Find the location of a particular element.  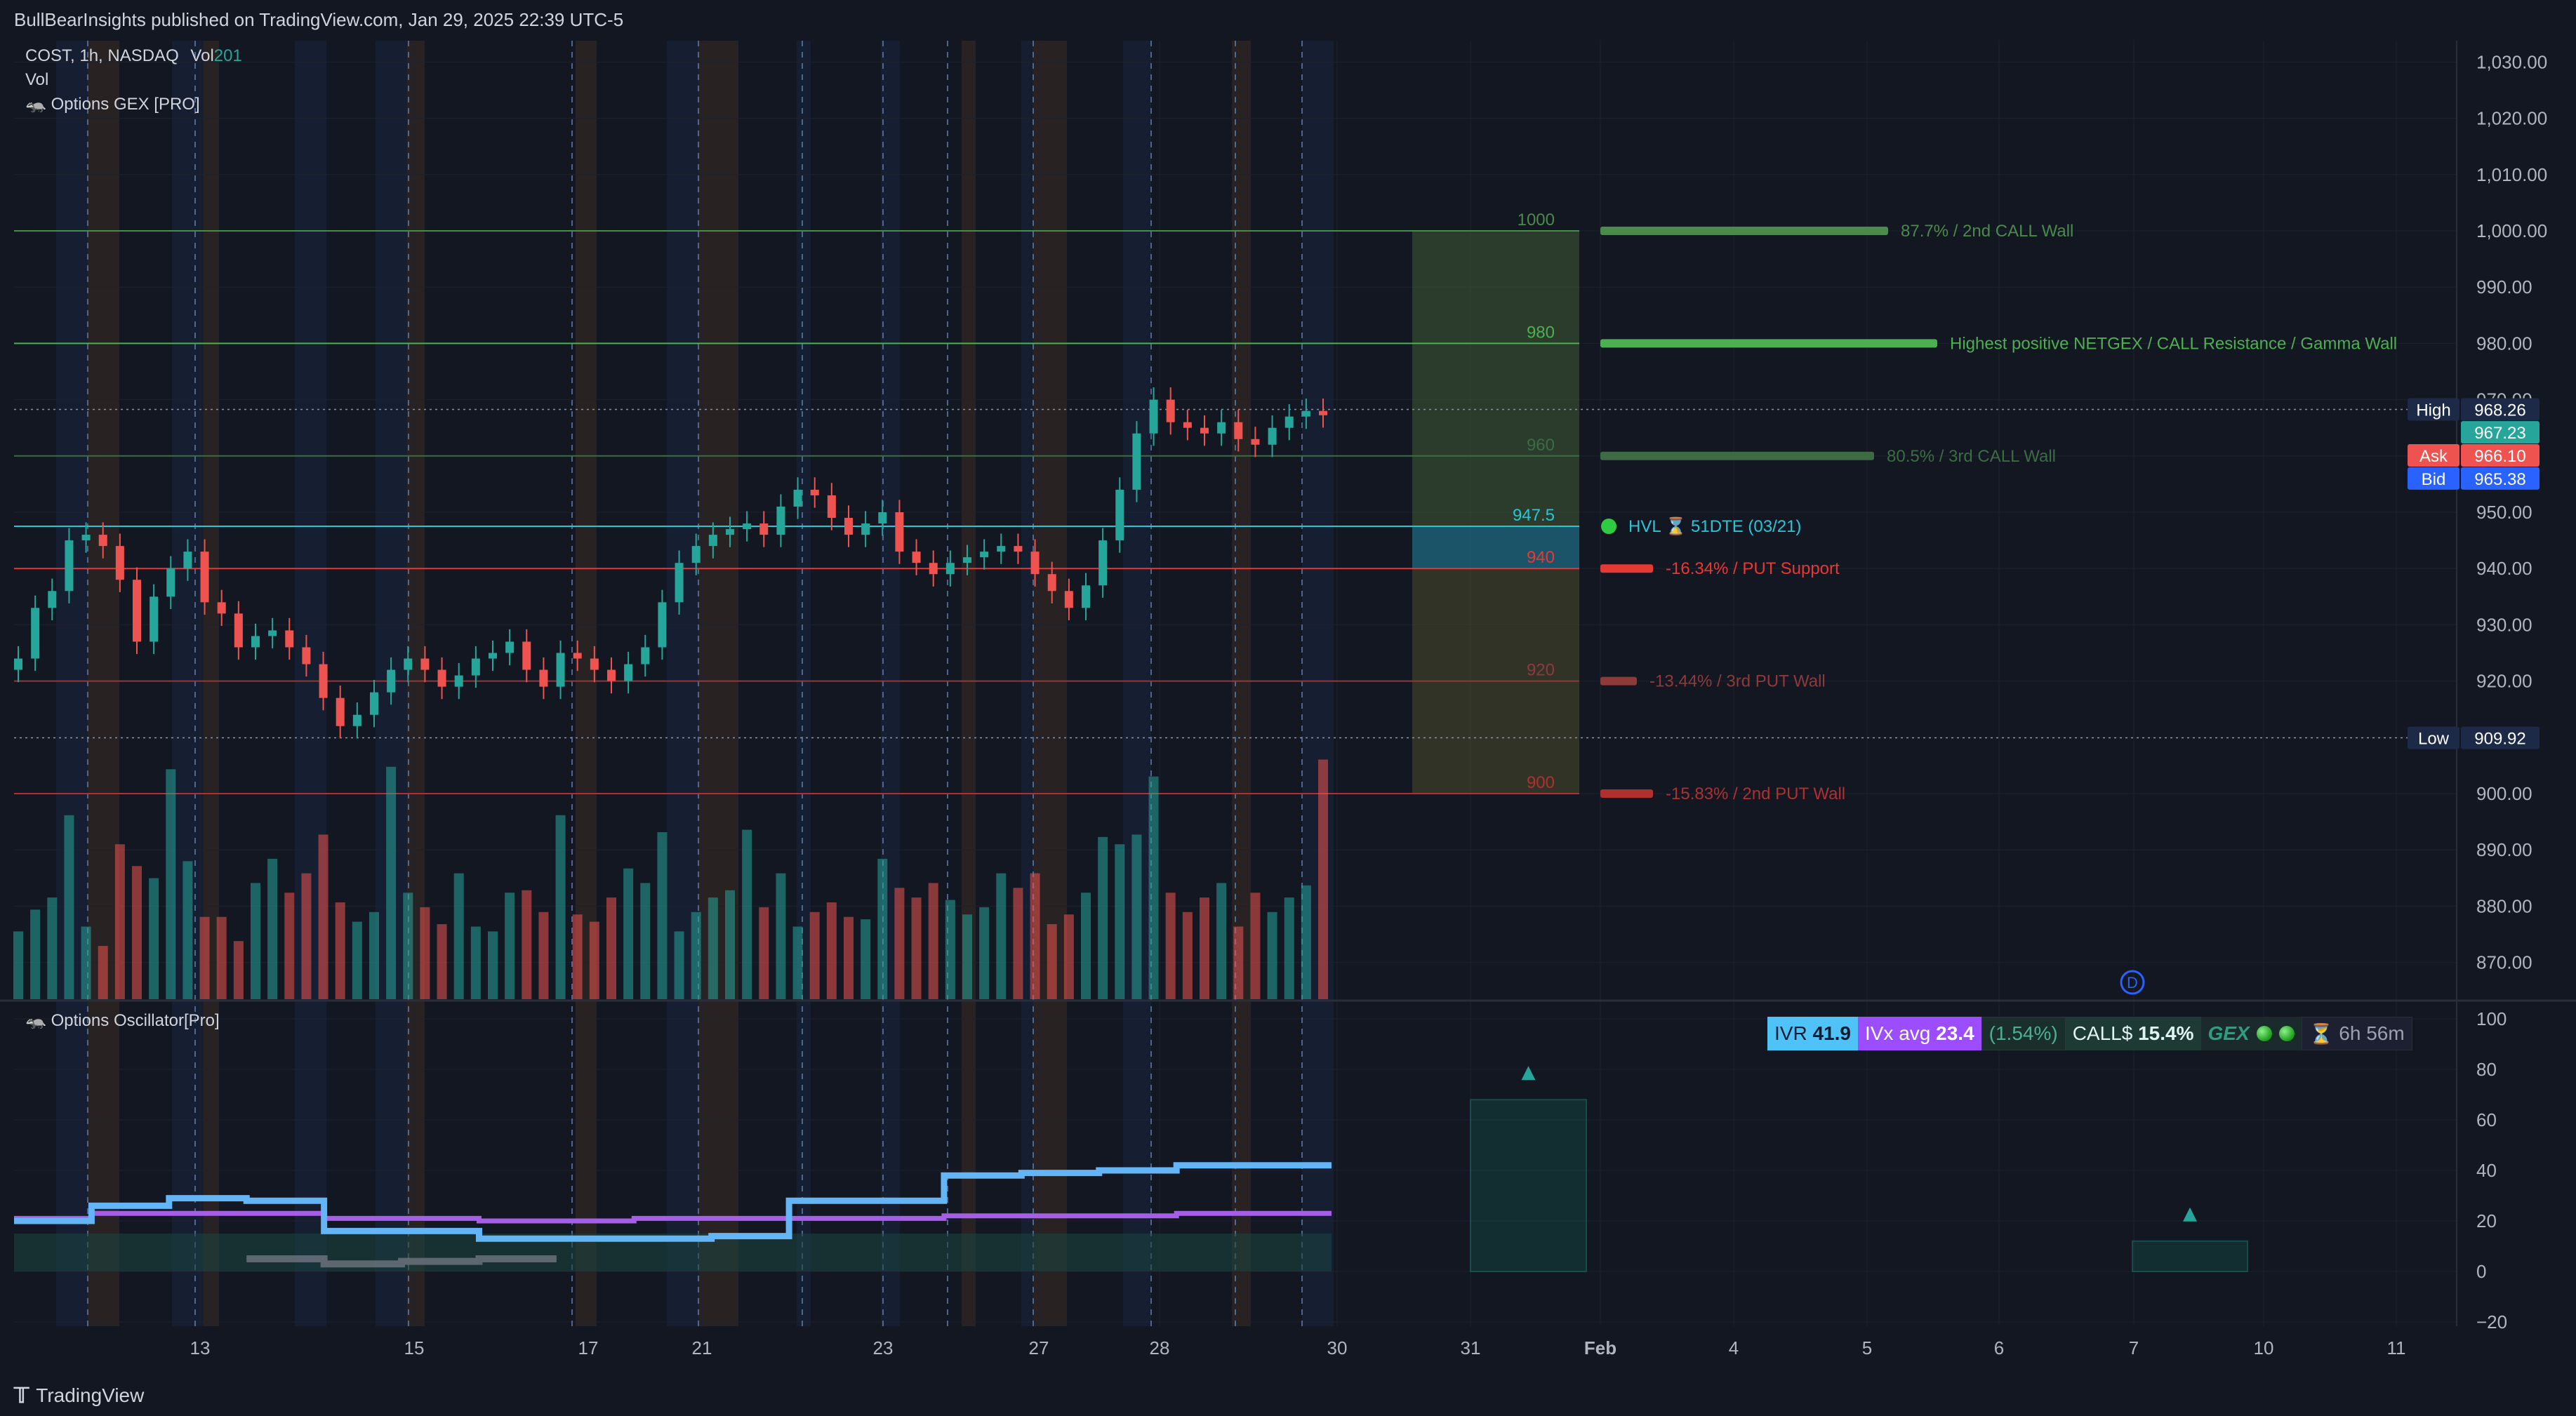

gex-level-note: HVL ⌛ 51DTE (03/21) is located at coordinates (1715, 526).